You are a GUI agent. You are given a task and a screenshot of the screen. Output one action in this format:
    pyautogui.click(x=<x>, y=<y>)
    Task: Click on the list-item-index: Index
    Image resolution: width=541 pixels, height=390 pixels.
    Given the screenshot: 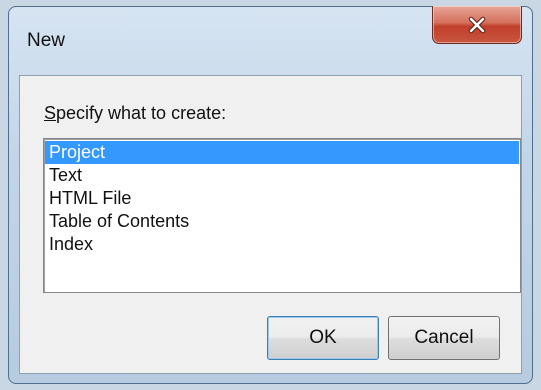 What is the action you would take?
    pyautogui.click(x=282, y=244)
    